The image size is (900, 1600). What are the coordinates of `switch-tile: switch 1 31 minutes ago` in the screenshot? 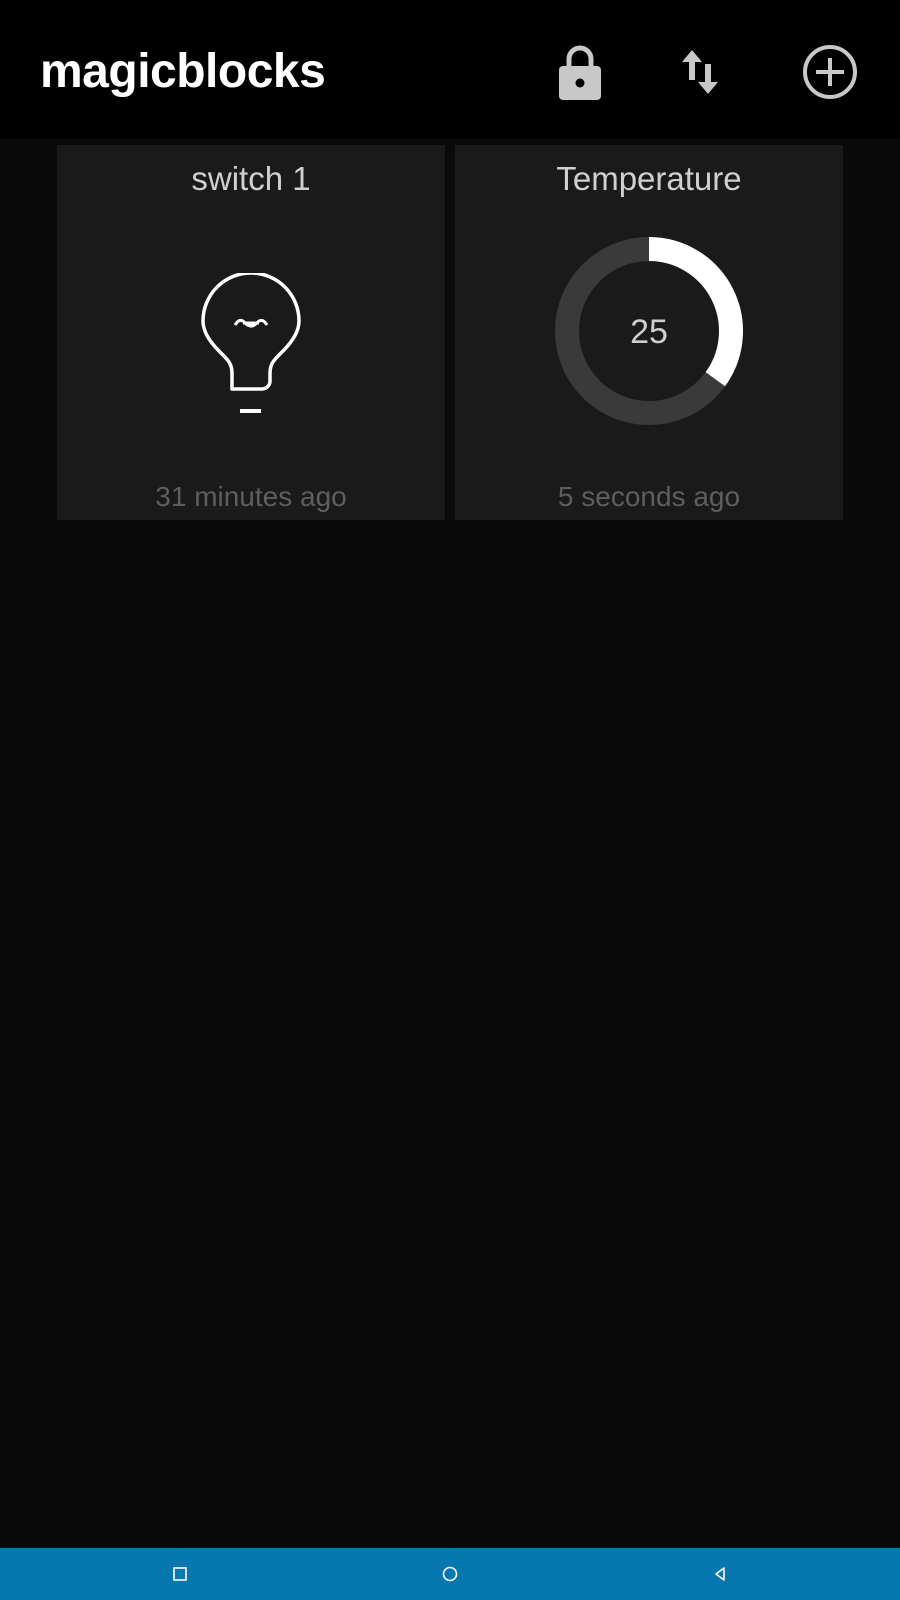 It's located at (251, 332).